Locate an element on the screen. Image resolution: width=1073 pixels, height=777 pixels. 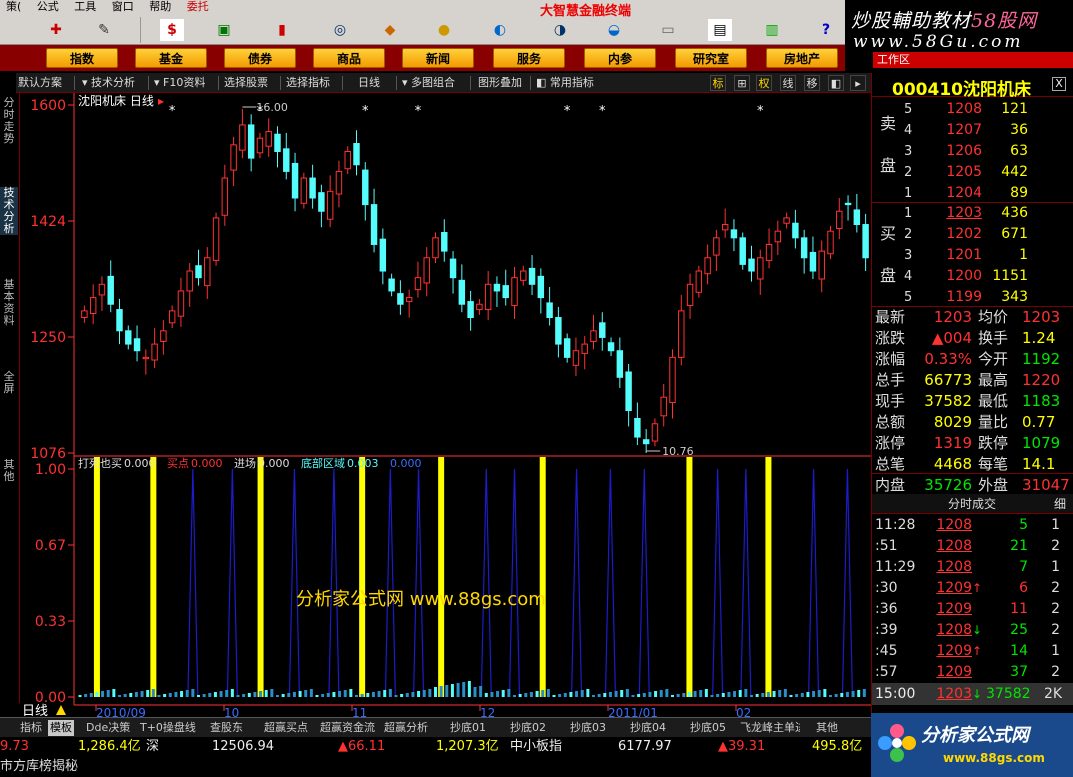
ruler-icon: ✎ is located at coordinates (104, 30).